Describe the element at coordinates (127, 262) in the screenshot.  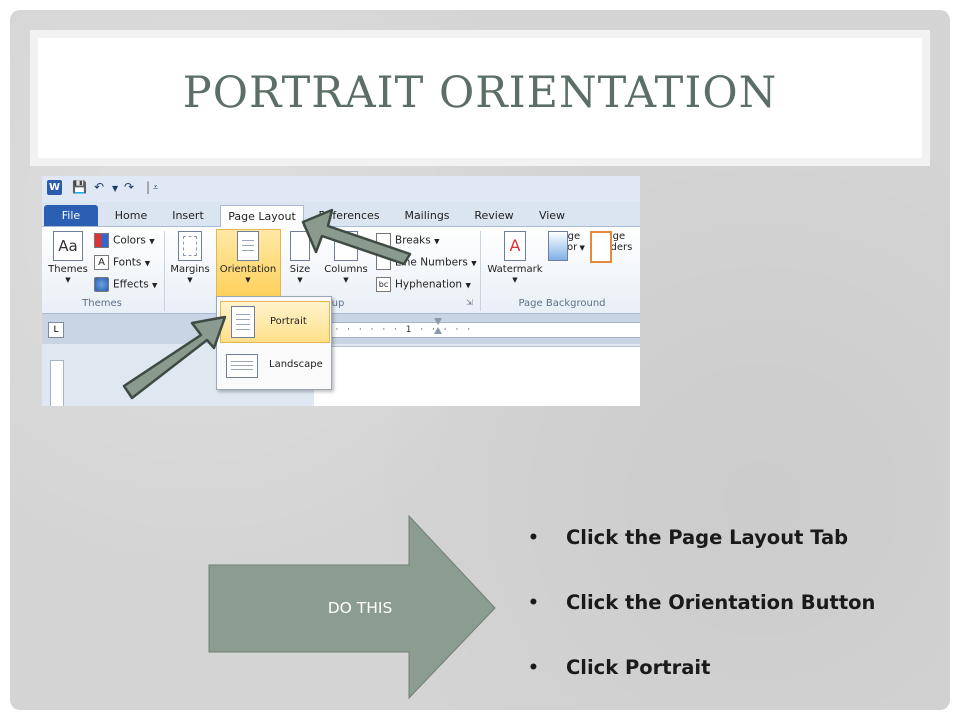
I see `fonts-label: Fonts` at that location.